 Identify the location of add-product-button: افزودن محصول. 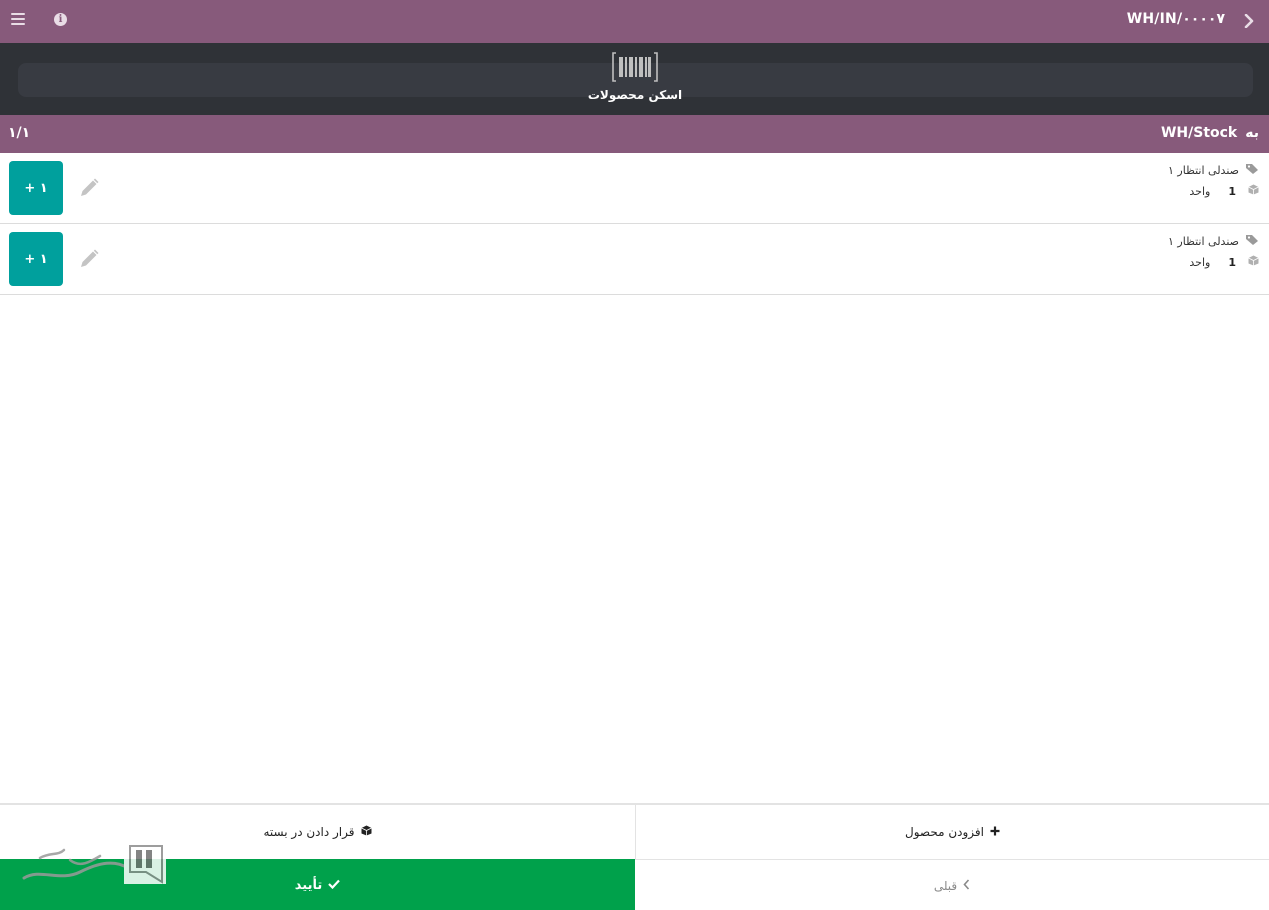
(952, 832).